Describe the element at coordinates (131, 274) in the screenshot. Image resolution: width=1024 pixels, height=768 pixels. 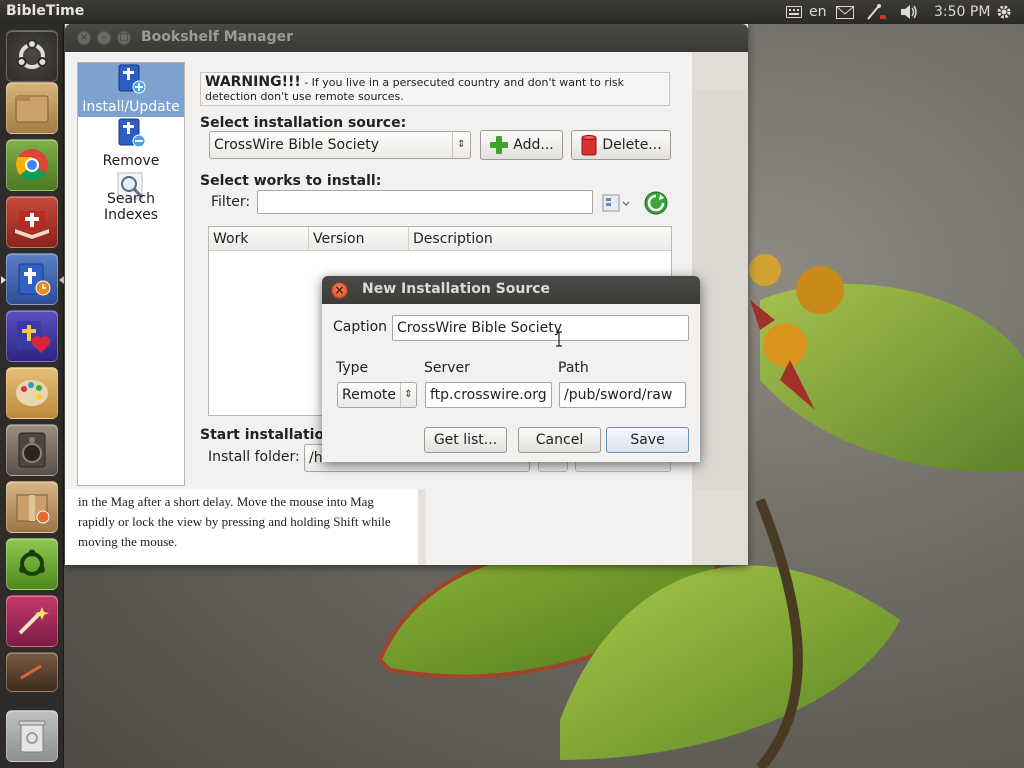
I see `page-list: Install/Update Remove Search Indexes` at that location.